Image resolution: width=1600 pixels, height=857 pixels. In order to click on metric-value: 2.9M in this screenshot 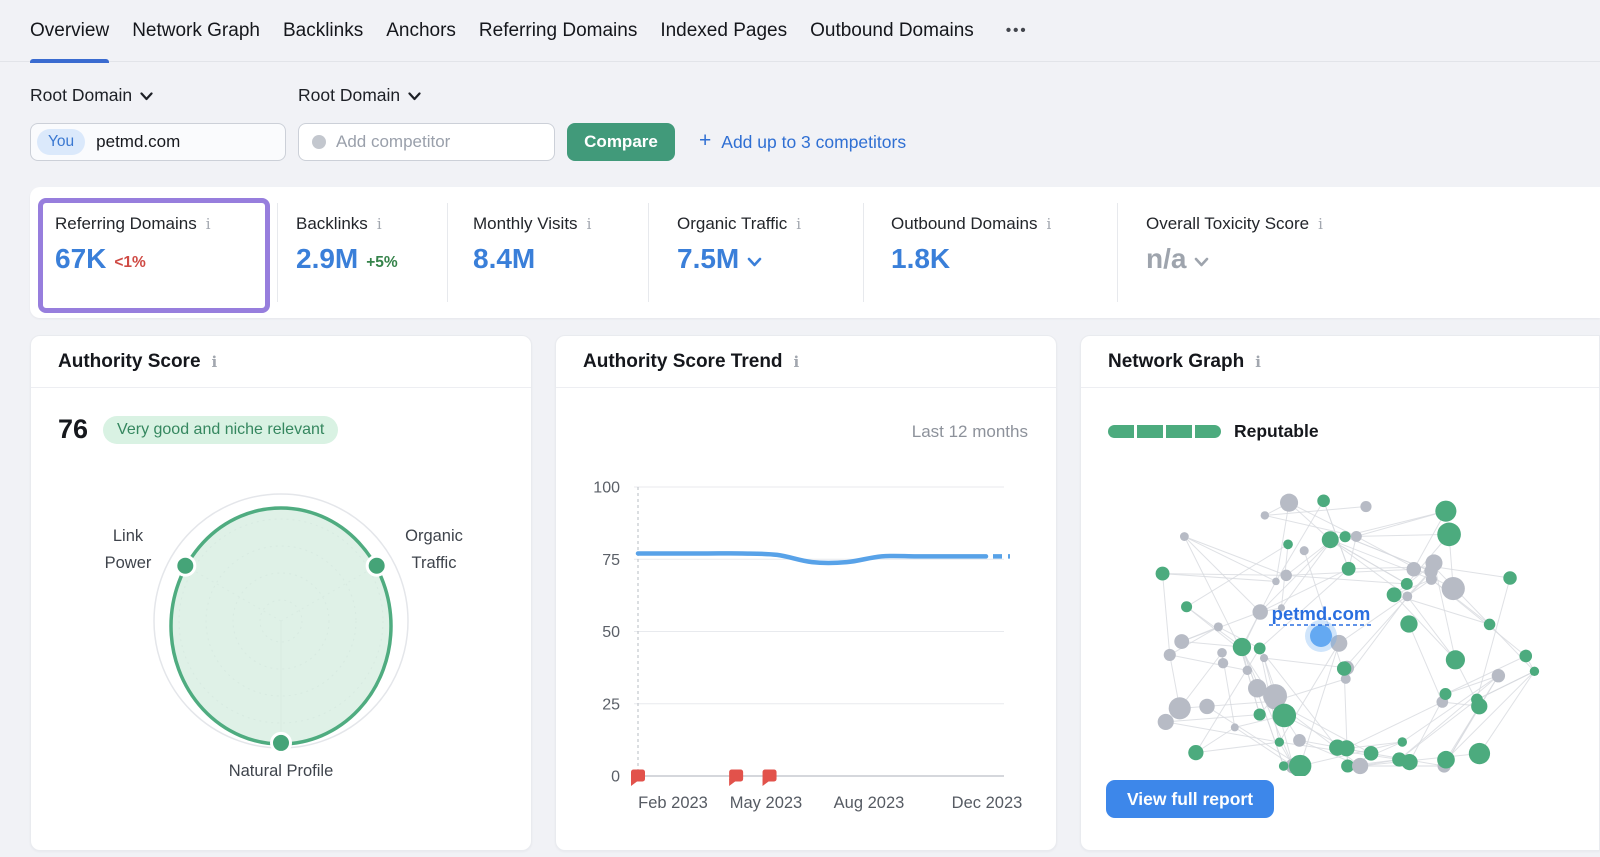, I will do `click(327, 258)`.